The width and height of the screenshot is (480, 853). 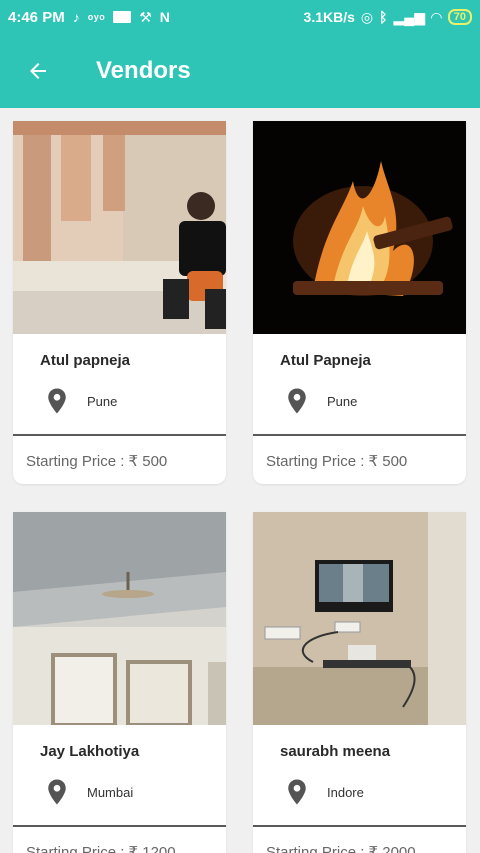 What do you see at coordinates (85, 360) in the screenshot?
I see `vendor-name: Atul papneja` at bounding box center [85, 360].